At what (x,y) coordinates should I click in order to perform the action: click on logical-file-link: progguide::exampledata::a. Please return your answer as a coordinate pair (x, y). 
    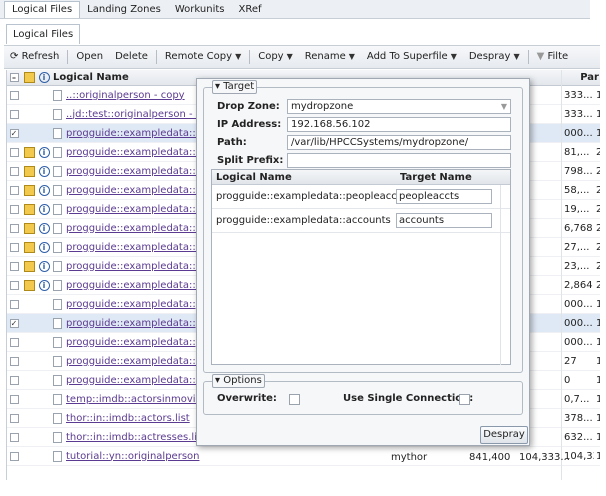
    Looking at the image, I should click on (134, 133).